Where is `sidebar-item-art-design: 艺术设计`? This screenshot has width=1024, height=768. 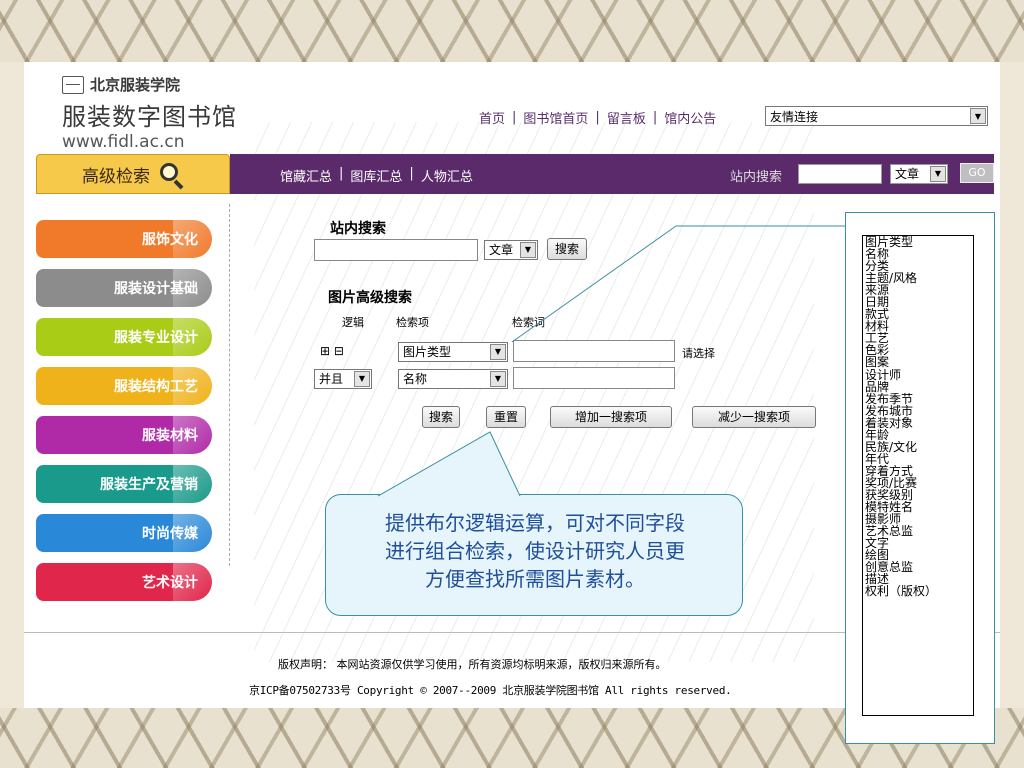
sidebar-item-art-design: 艺术设计 is located at coordinates (124, 582).